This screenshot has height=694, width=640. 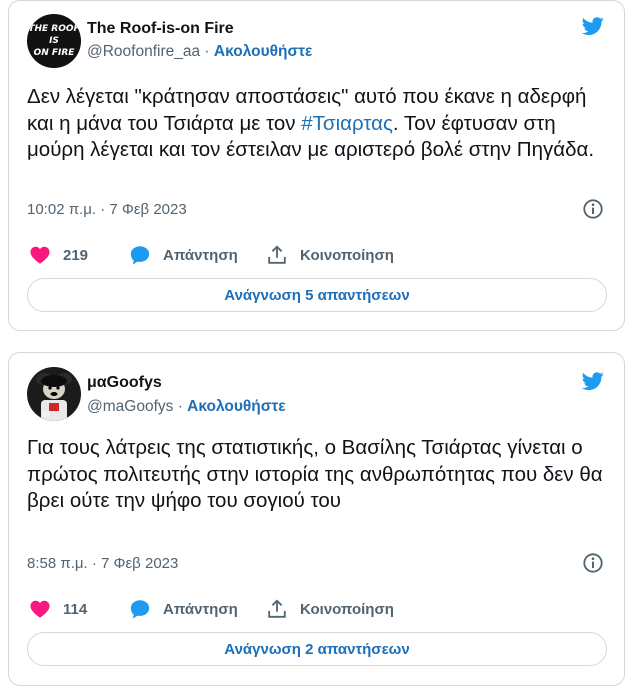 I want to click on read-replies-button: Ανάγνωση 5 απαντήσεων, so click(x=317, y=295).